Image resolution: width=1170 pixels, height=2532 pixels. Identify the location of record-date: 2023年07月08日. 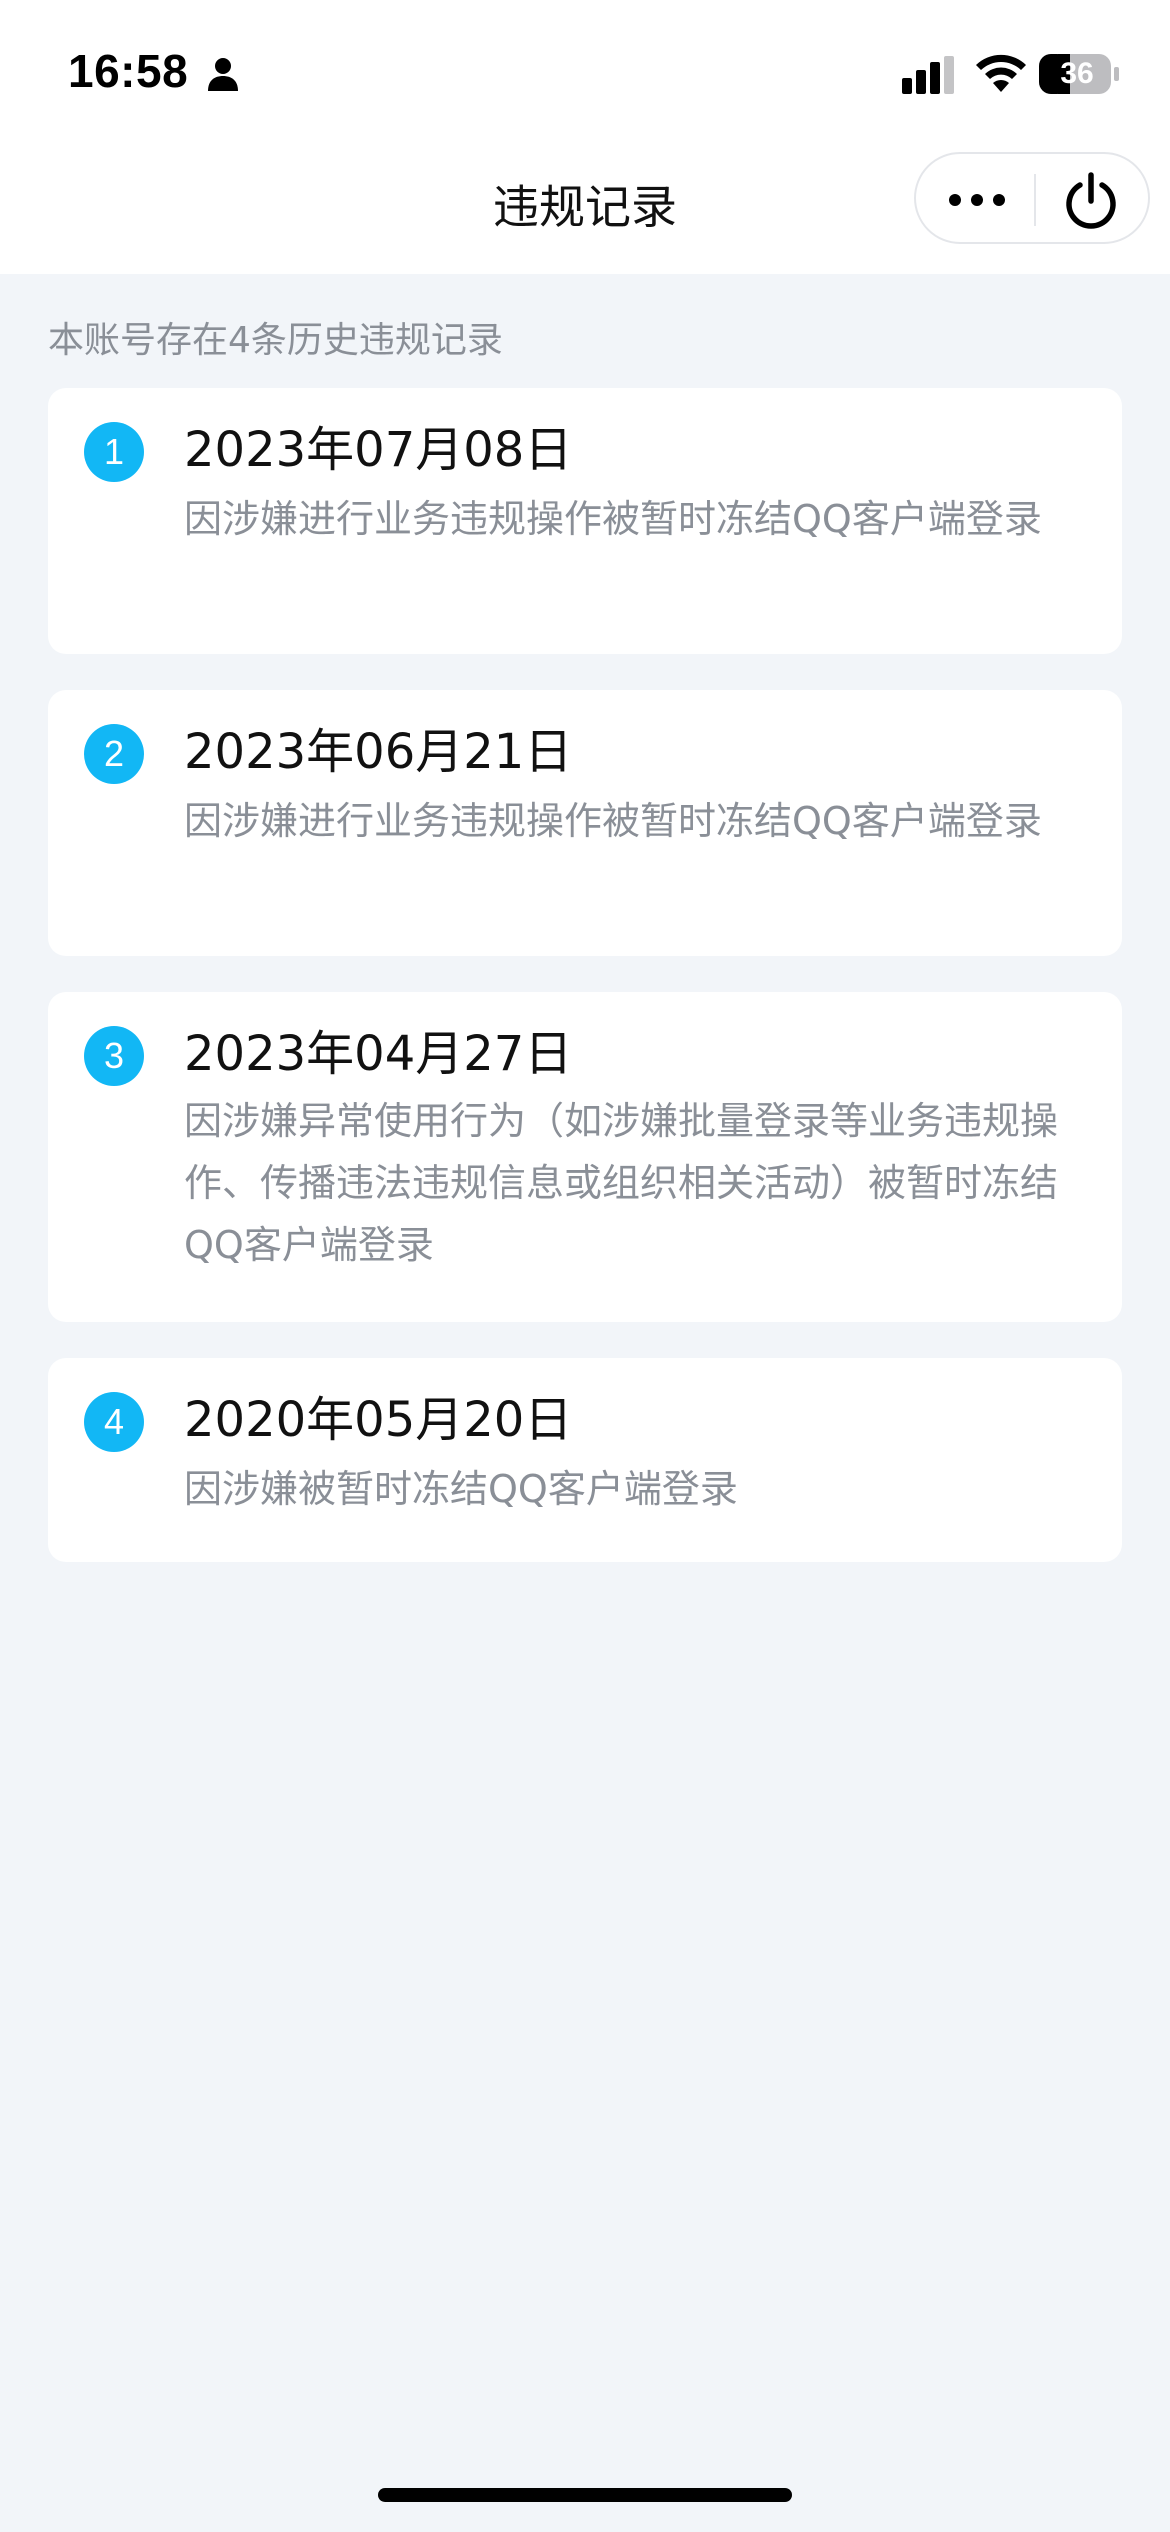
(378, 450).